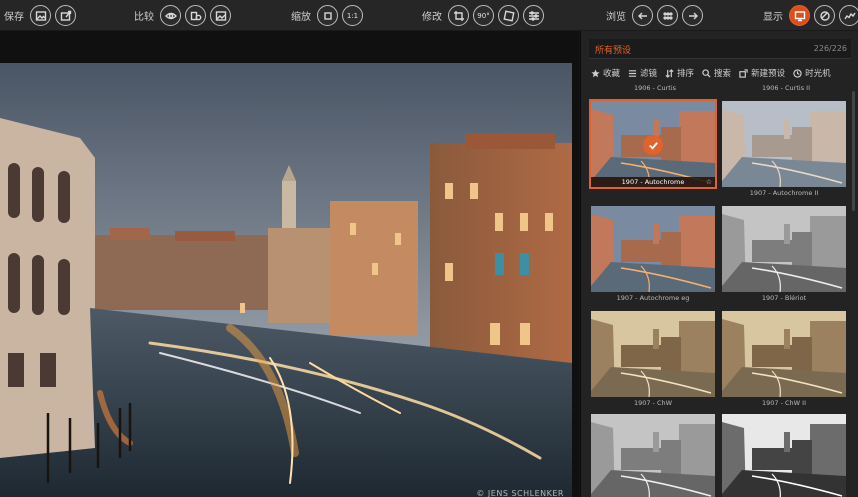 This screenshot has width=858, height=497. I want to click on arrow-left-icon, so click(642, 15).